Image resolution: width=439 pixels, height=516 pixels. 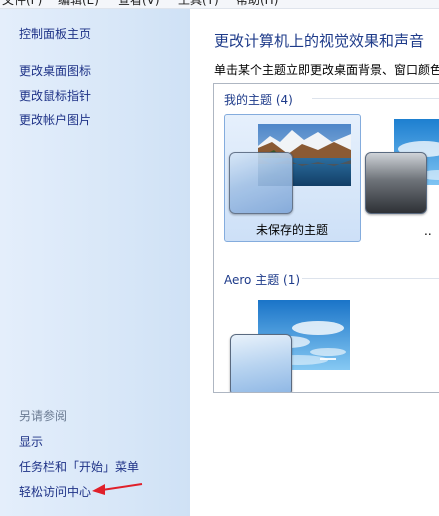 What do you see at coordinates (258, 99) in the screenshot?
I see `my-themes-group-header: 我的主题 (4)` at bounding box center [258, 99].